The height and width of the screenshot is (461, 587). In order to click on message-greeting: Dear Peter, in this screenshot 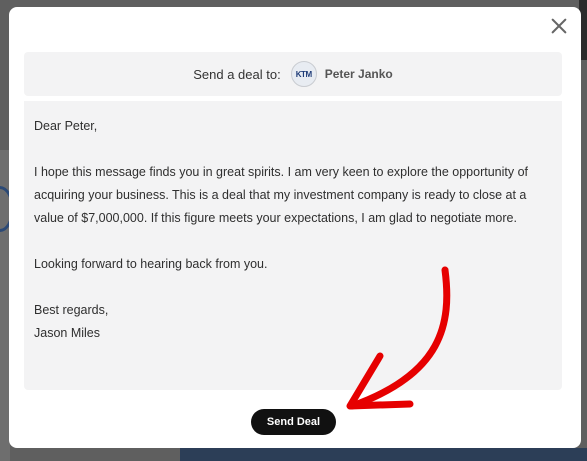, I will do `click(66, 126)`.